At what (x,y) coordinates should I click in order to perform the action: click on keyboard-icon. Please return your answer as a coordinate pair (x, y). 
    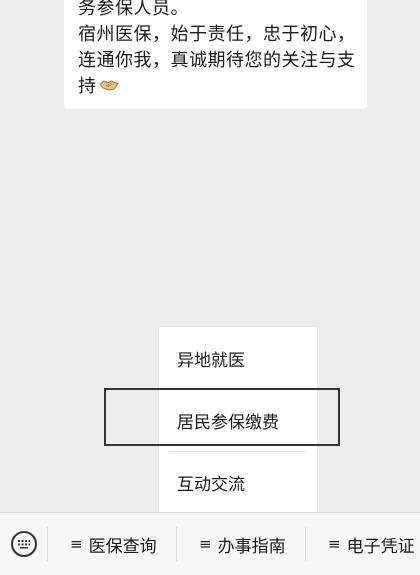
    Looking at the image, I should click on (23, 544).